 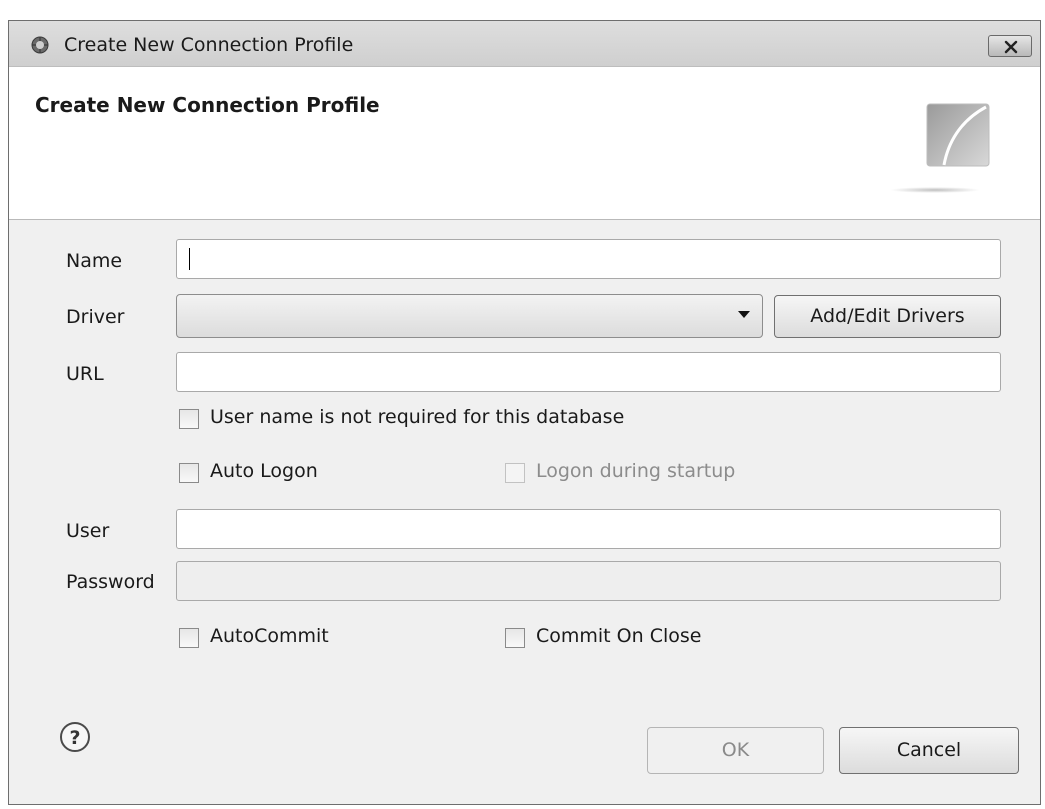 What do you see at coordinates (619, 636) in the screenshot?
I see `commit-on-close-label: Commit On Close` at bounding box center [619, 636].